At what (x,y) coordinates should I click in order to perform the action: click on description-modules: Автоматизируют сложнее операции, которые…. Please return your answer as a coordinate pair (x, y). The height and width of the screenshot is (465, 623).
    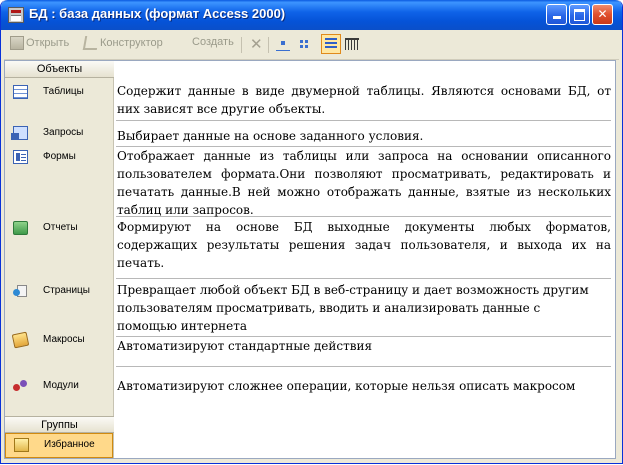
    Looking at the image, I should click on (346, 386).